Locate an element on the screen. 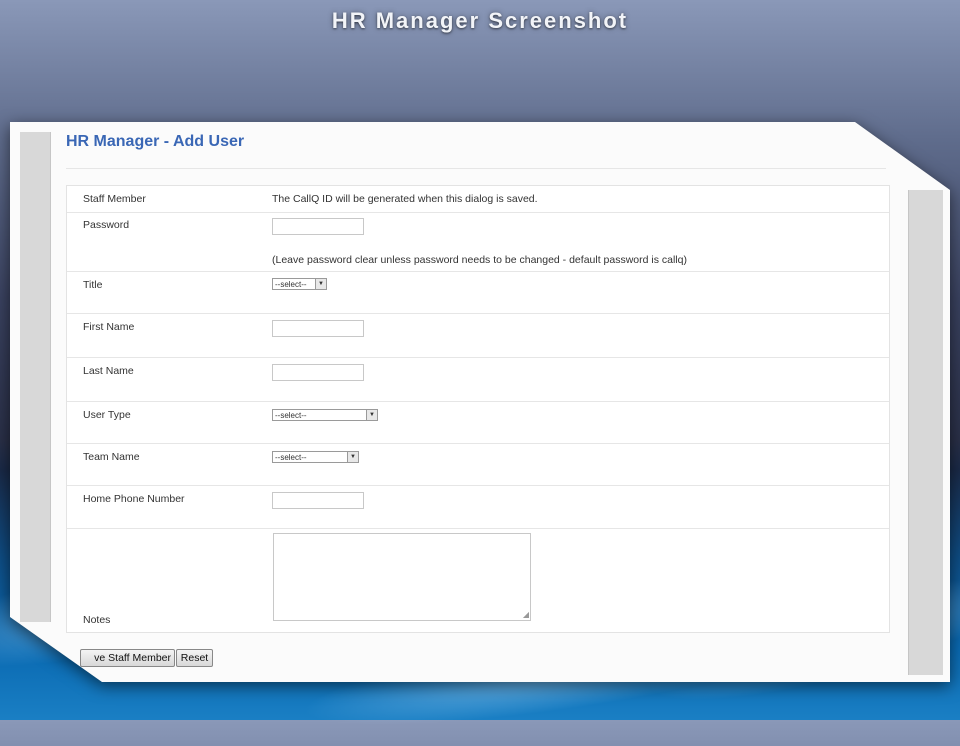 The width and height of the screenshot is (960, 746). team-name-label: Team Name is located at coordinates (111, 457).